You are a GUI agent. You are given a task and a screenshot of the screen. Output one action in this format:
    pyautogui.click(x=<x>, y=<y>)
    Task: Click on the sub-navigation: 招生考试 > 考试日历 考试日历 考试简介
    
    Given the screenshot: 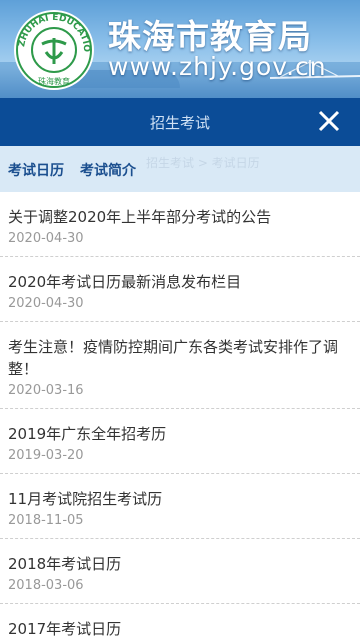 What is the action you would take?
    pyautogui.click(x=180, y=169)
    